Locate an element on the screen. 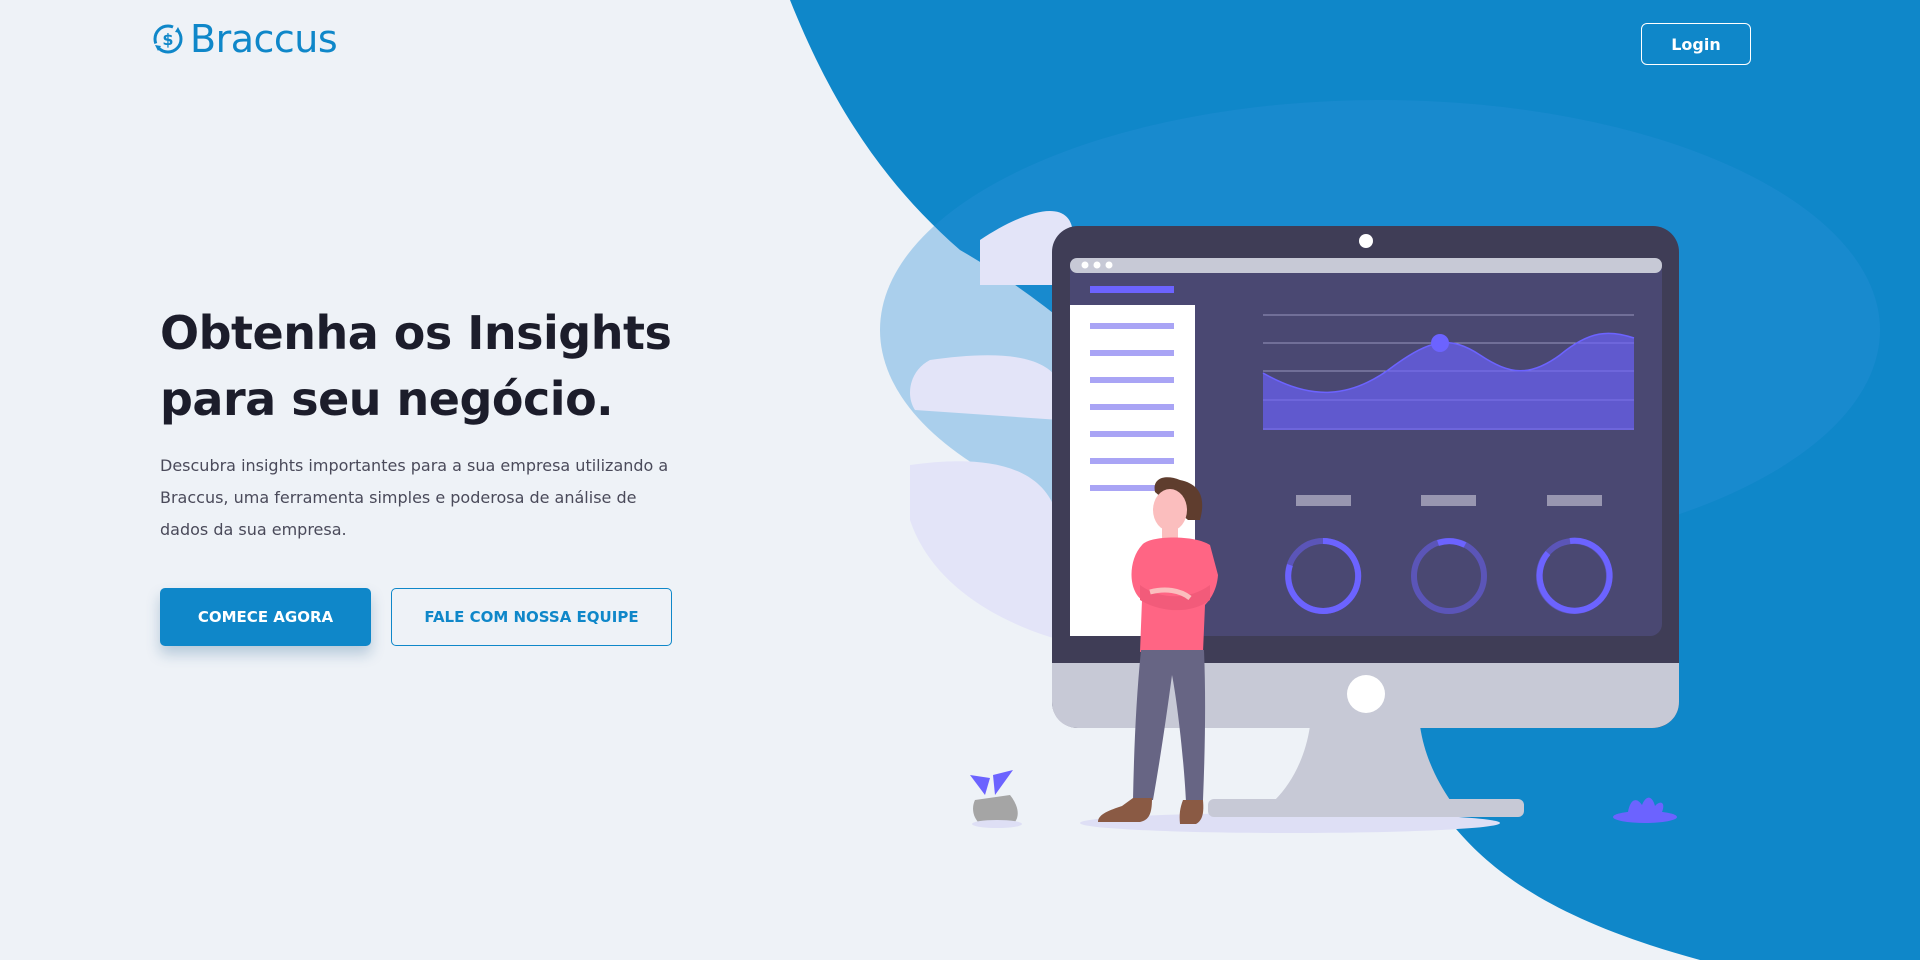 The width and height of the screenshot is (1920, 960). cta-buttons: COMECE AGORA FALE COM NOSSA EQUIPE is located at coordinates (416, 617).